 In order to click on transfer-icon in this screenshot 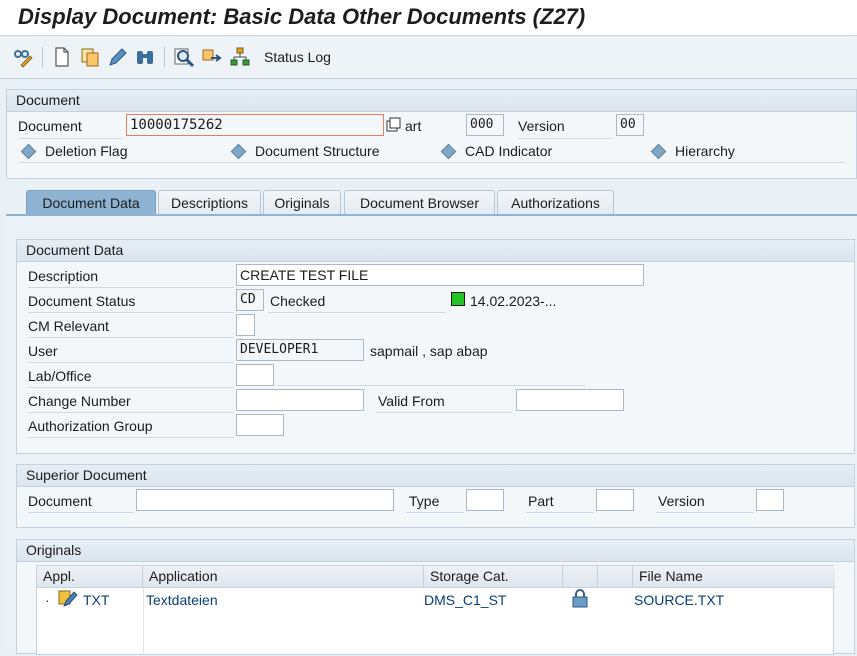, I will do `click(212, 57)`.